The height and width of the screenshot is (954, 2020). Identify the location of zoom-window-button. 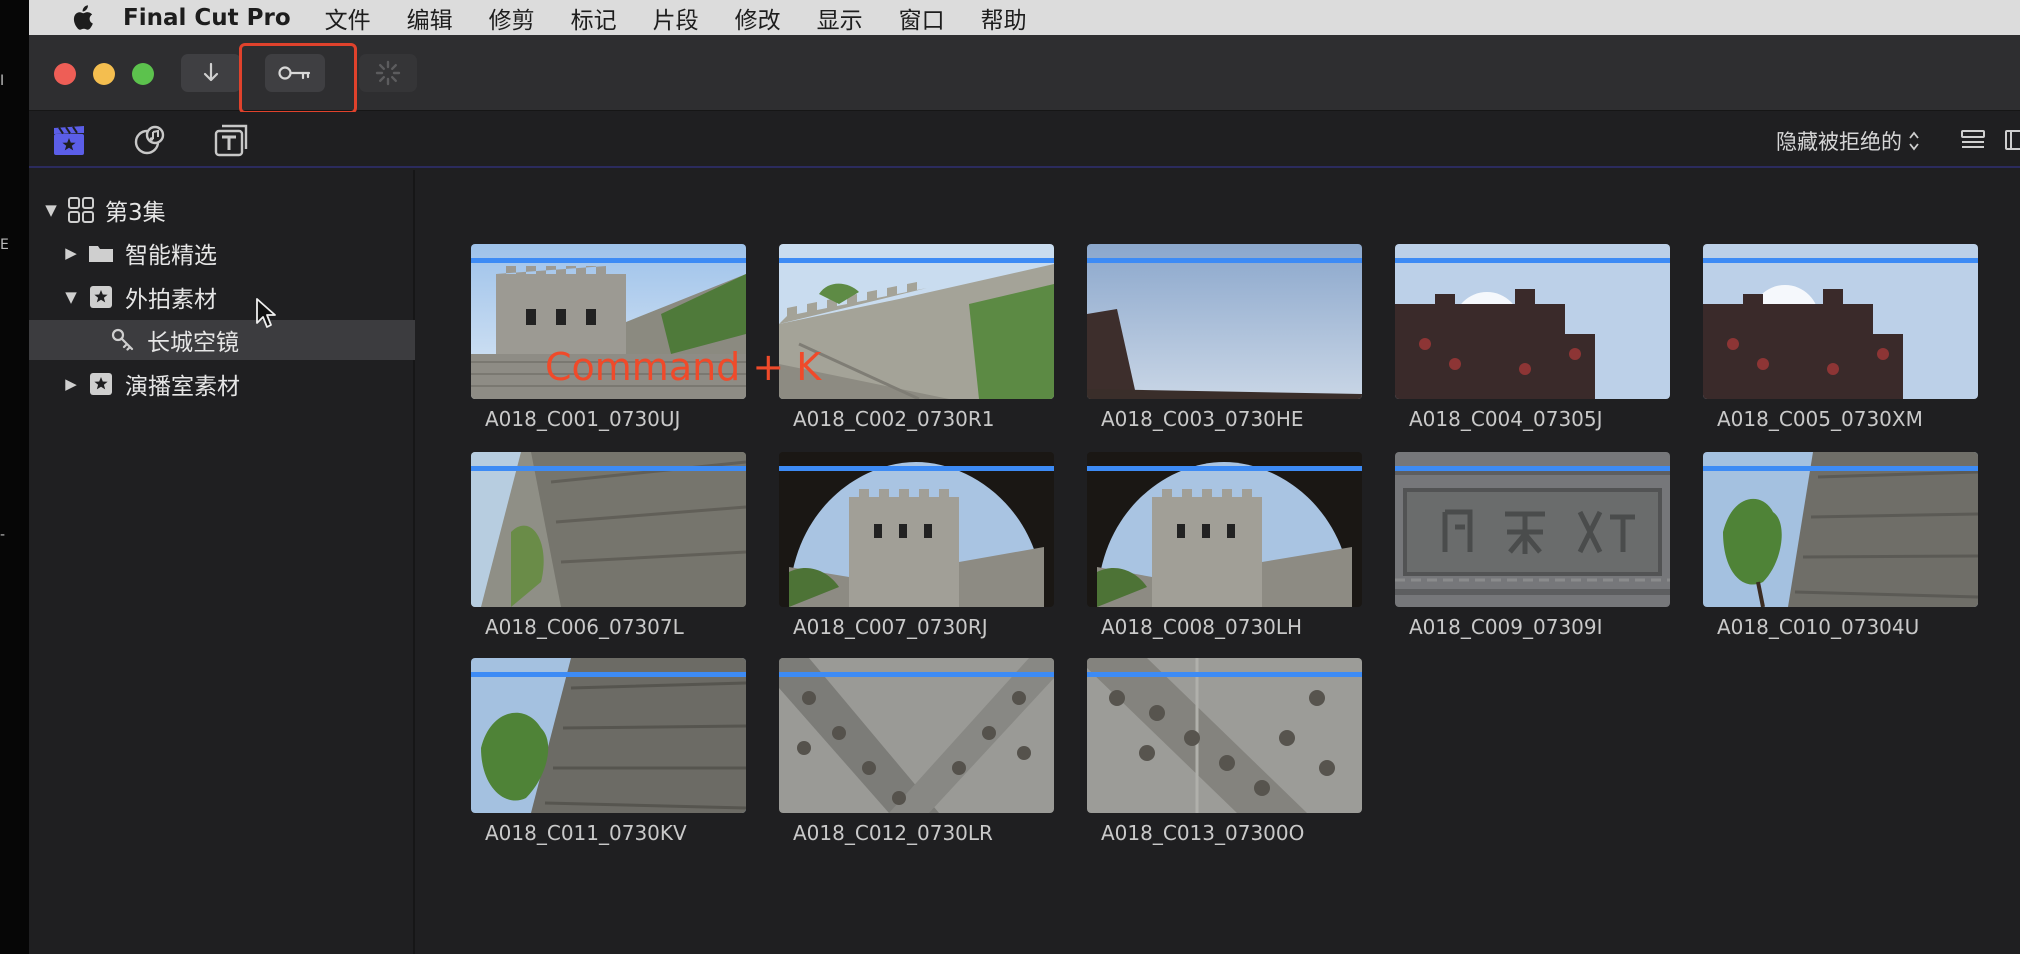
(143, 74).